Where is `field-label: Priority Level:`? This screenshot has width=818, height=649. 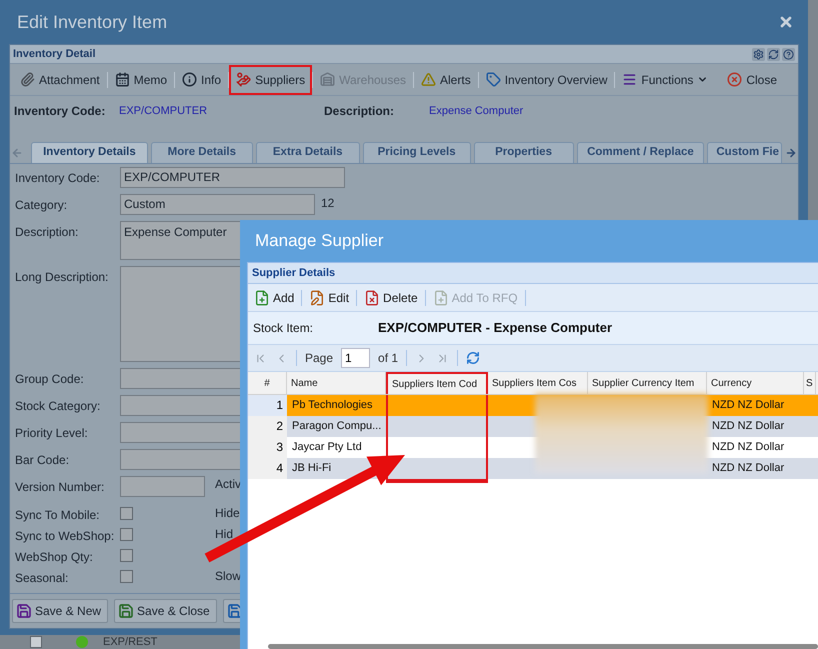 field-label: Priority Level: is located at coordinates (52, 433).